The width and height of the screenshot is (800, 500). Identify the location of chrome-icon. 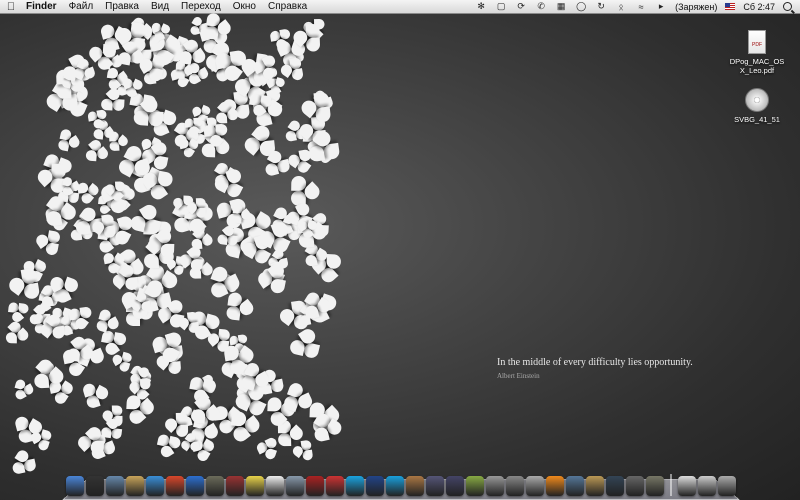
(175, 486).